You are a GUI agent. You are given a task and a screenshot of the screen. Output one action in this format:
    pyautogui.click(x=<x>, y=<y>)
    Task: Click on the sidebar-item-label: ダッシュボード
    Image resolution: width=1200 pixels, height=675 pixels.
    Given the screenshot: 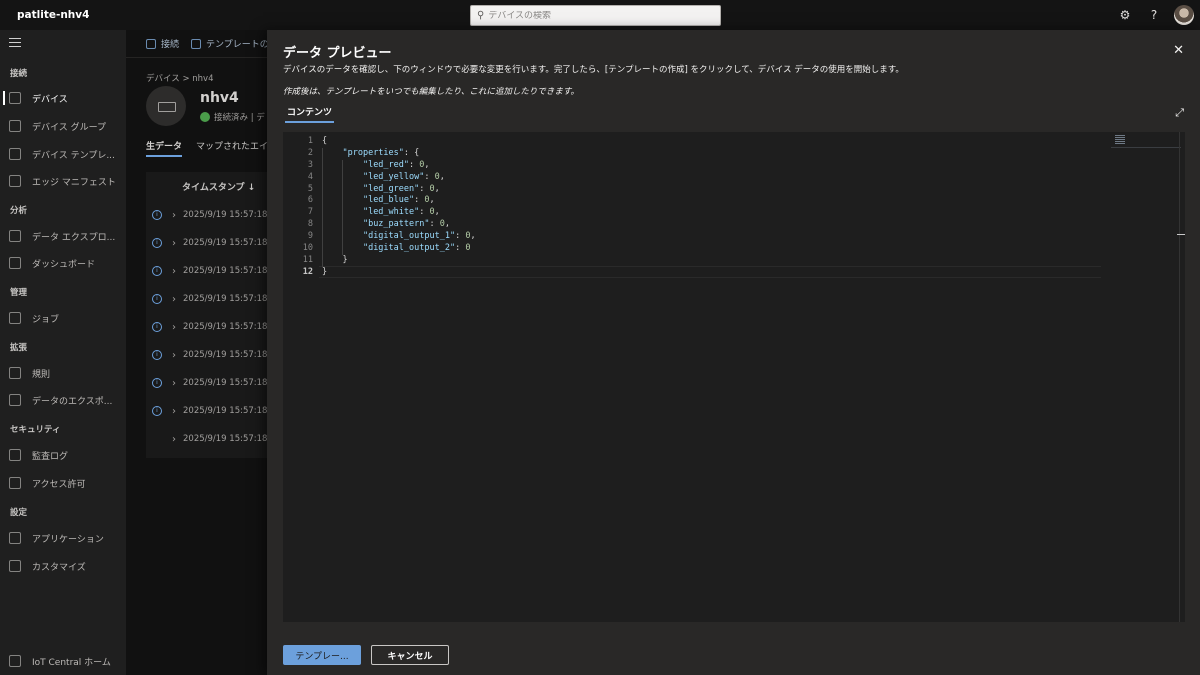 What is the action you would take?
    pyautogui.click(x=64, y=264)
    